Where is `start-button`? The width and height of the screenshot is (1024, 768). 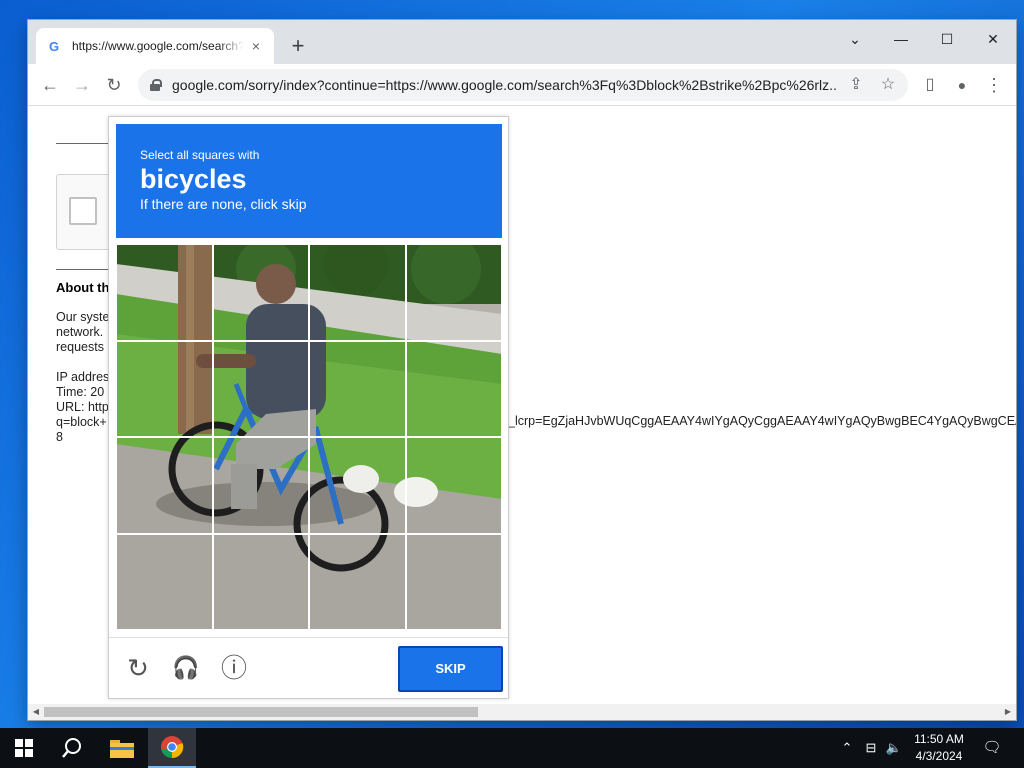 start-button is located at coordinates (24, 748).